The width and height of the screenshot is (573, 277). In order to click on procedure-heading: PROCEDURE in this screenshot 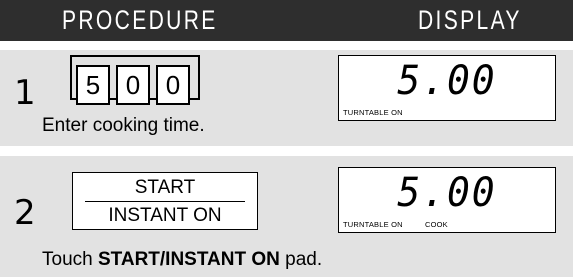, I will do `click(140, 20)`.